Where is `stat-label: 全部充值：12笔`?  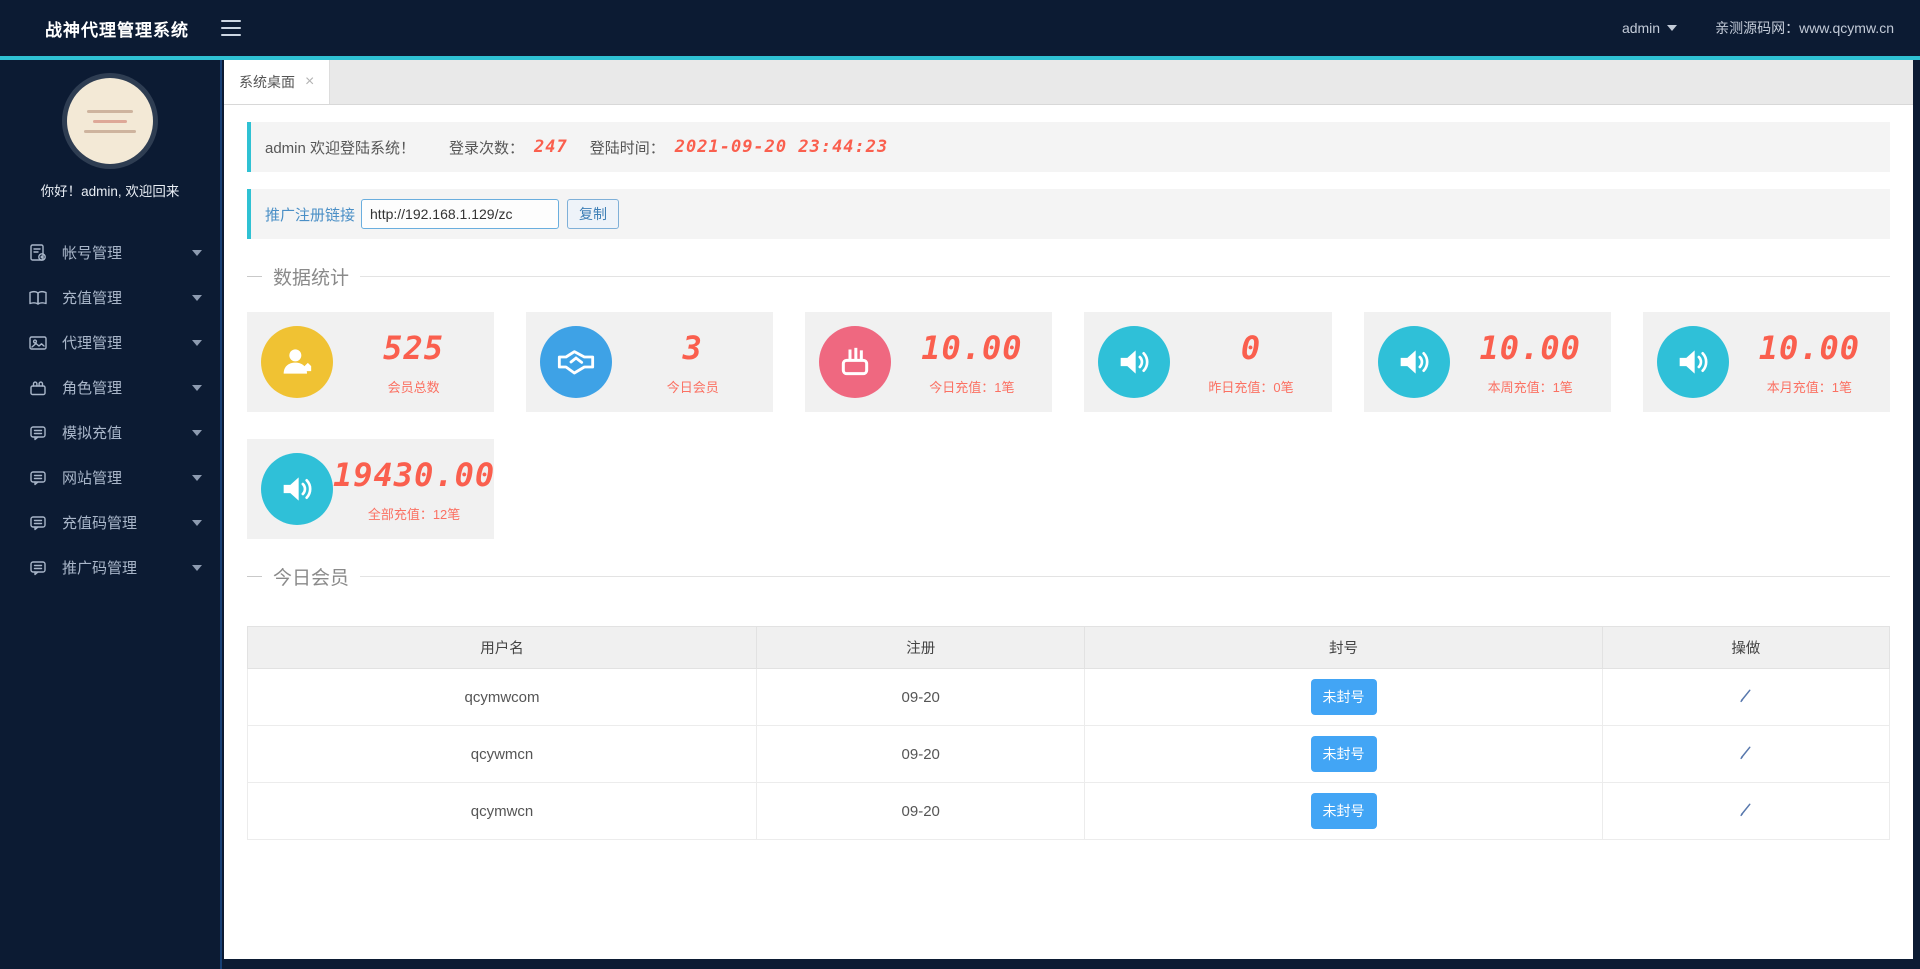
stat-label: 全部充值：12笔 is located at coordinates (414, 514).